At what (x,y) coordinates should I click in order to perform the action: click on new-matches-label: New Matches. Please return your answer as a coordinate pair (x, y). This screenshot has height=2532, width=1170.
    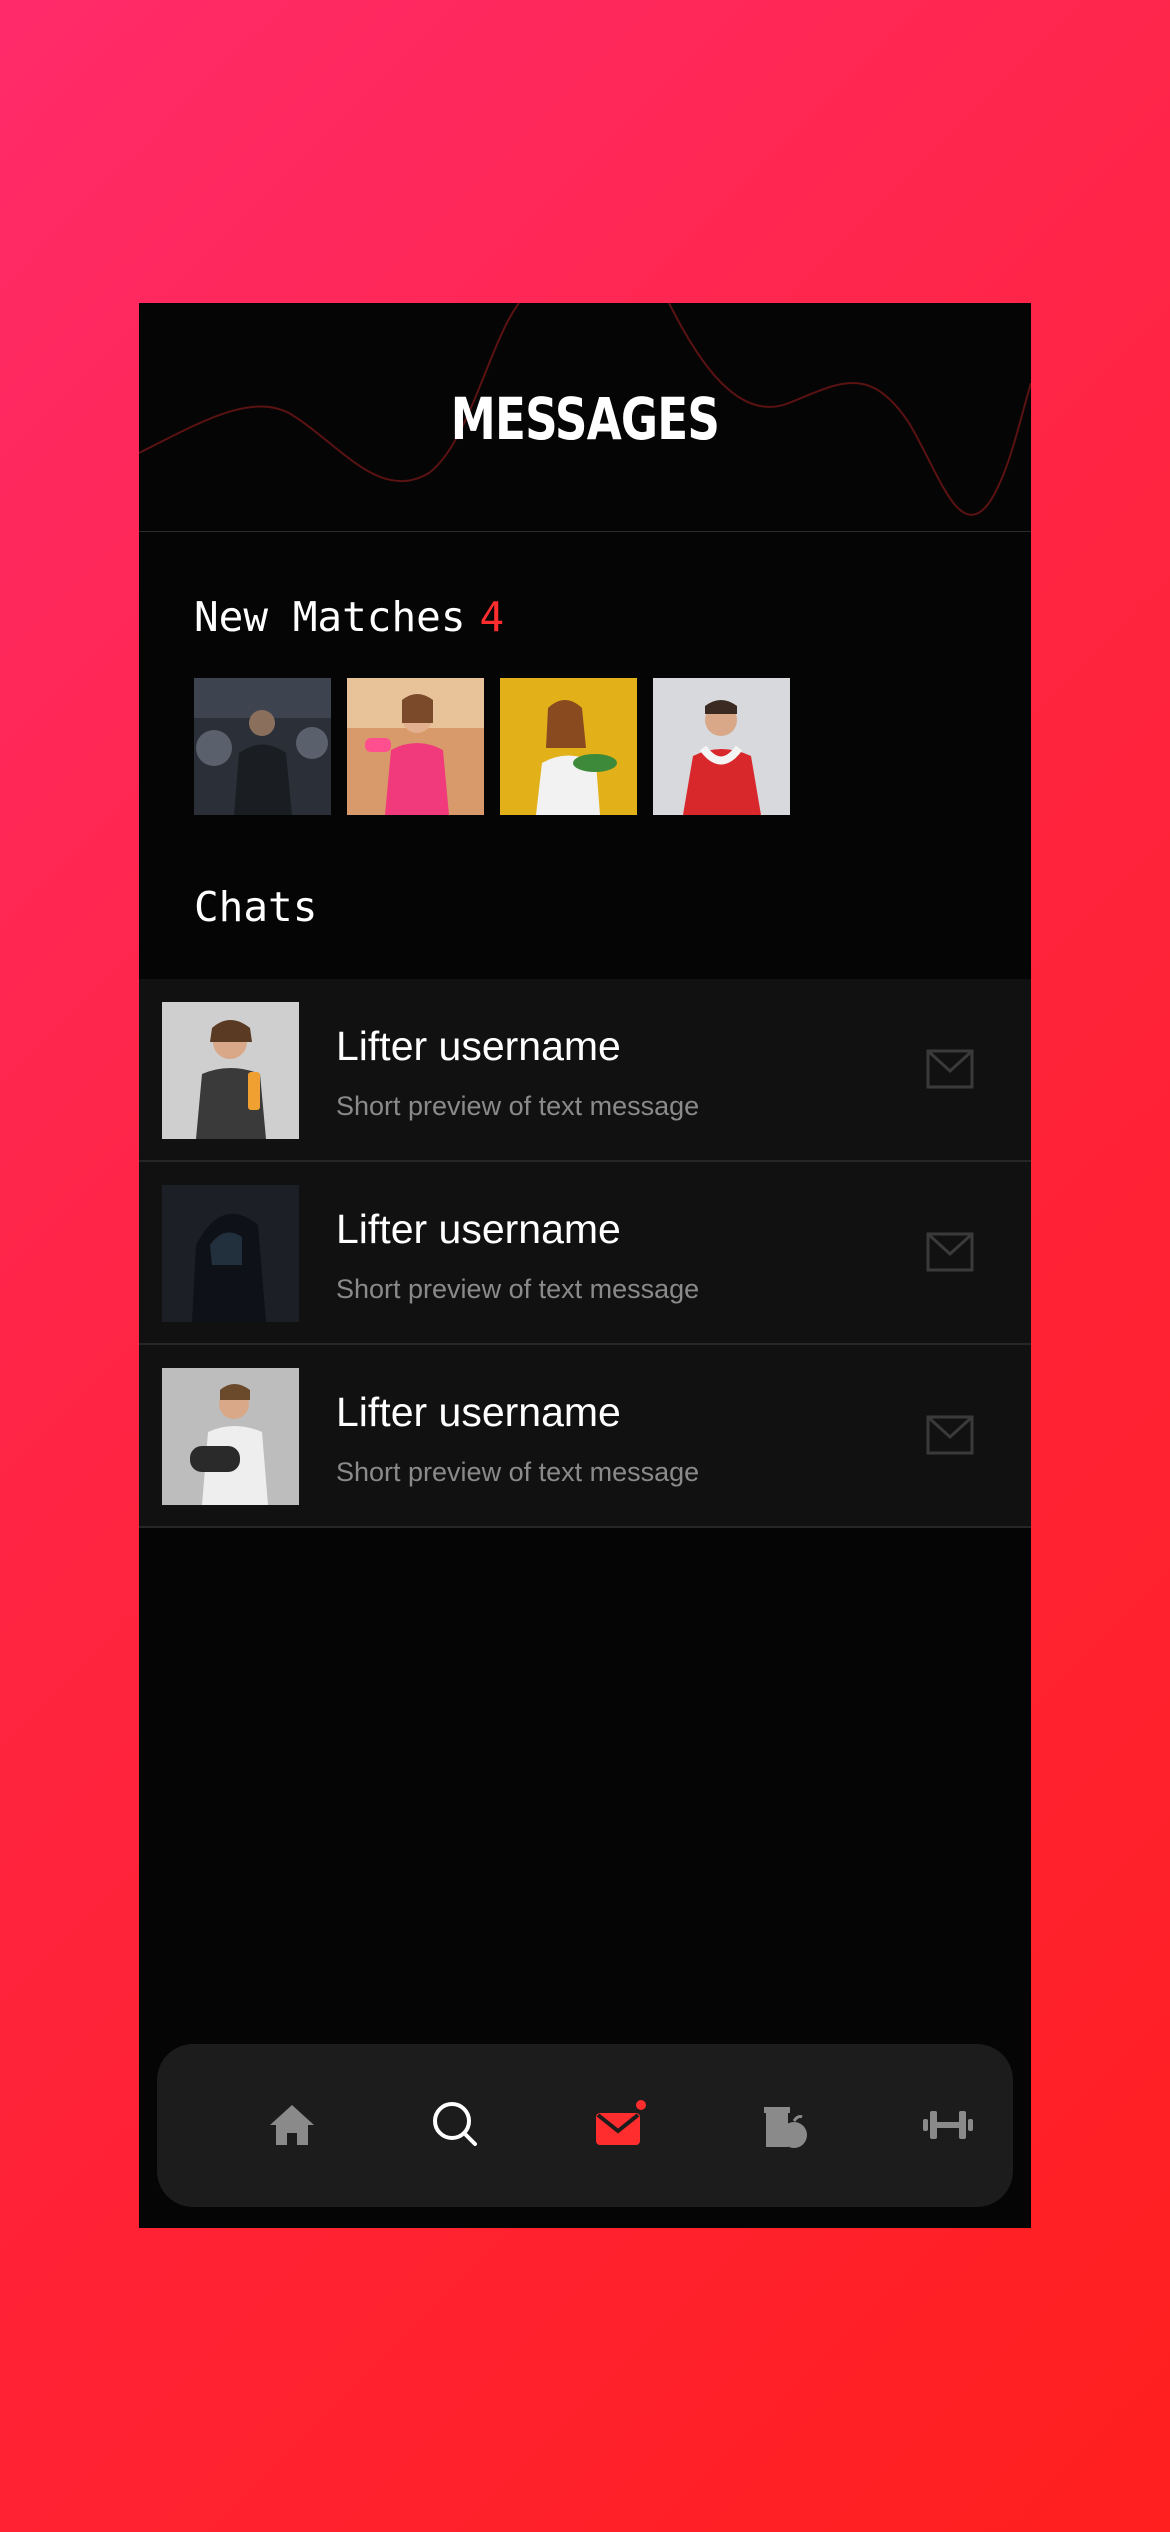
    Looking at the image, I should click on (330, 617).